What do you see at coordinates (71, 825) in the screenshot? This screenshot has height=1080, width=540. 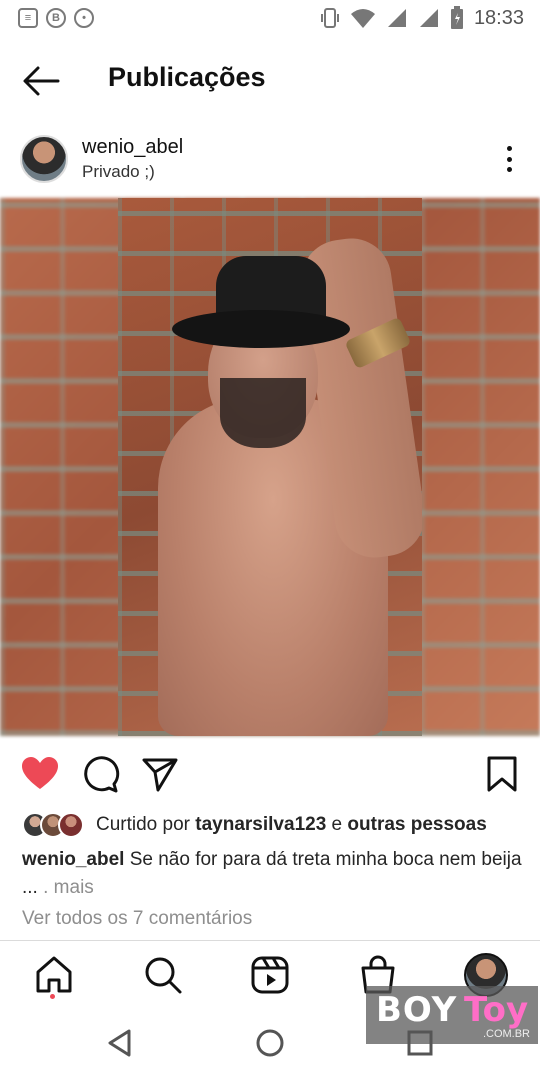 I see `liker-avatar` at bounding box center [71, 825].